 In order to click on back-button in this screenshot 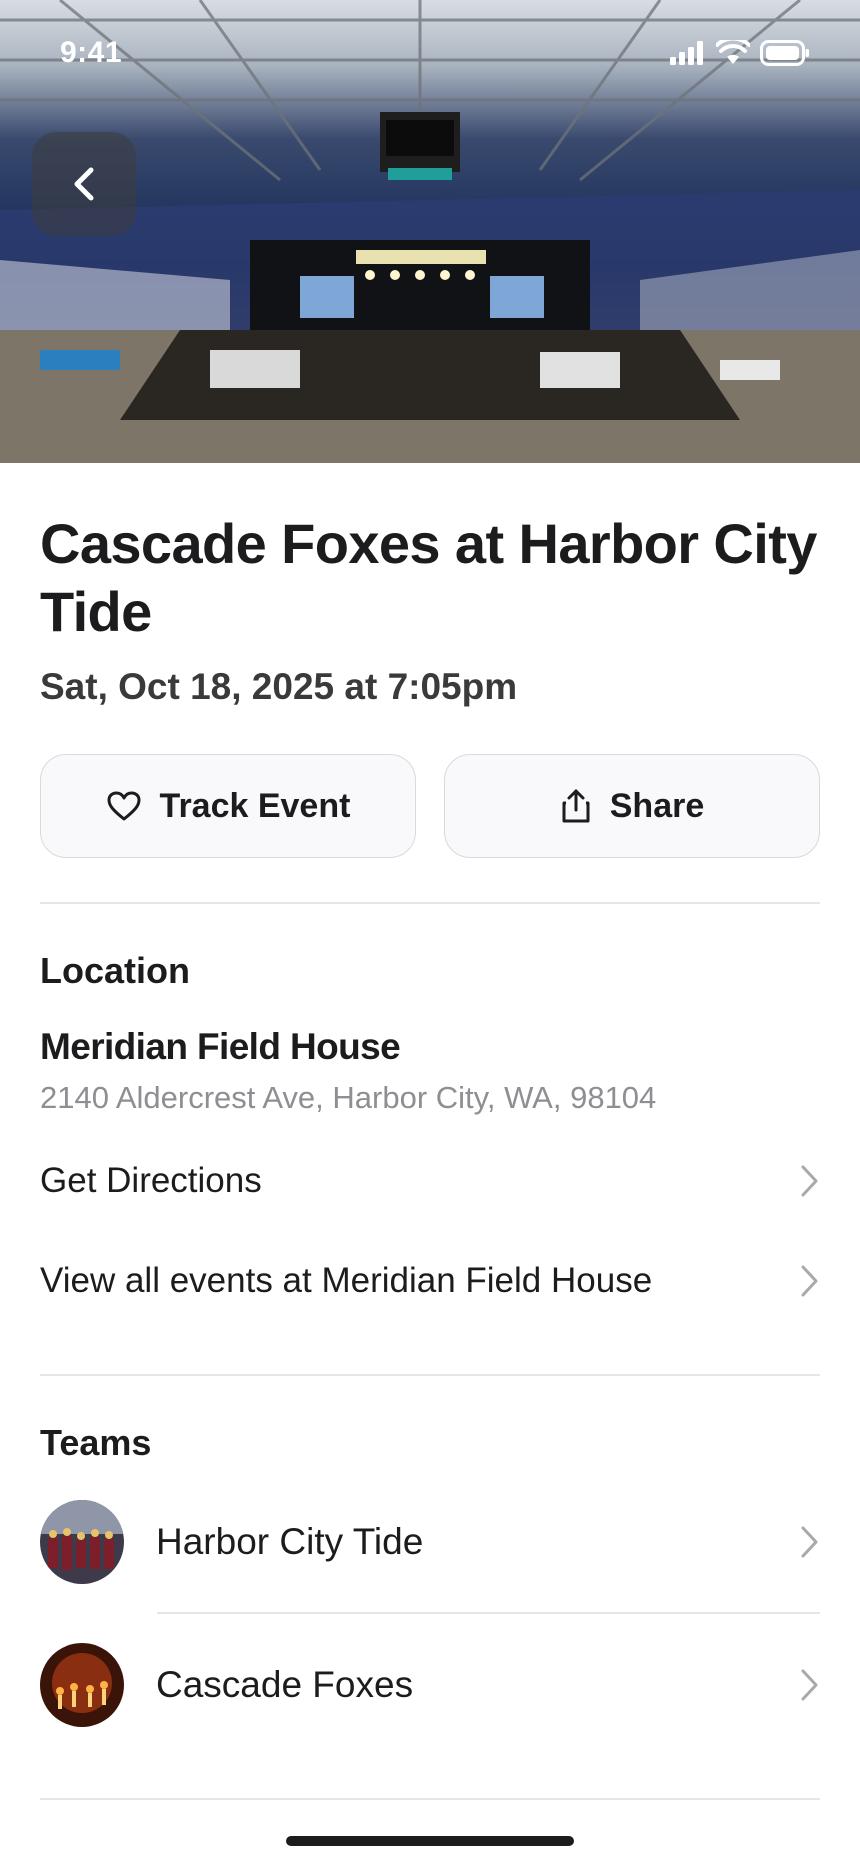, I will do `click(84, 184)`.